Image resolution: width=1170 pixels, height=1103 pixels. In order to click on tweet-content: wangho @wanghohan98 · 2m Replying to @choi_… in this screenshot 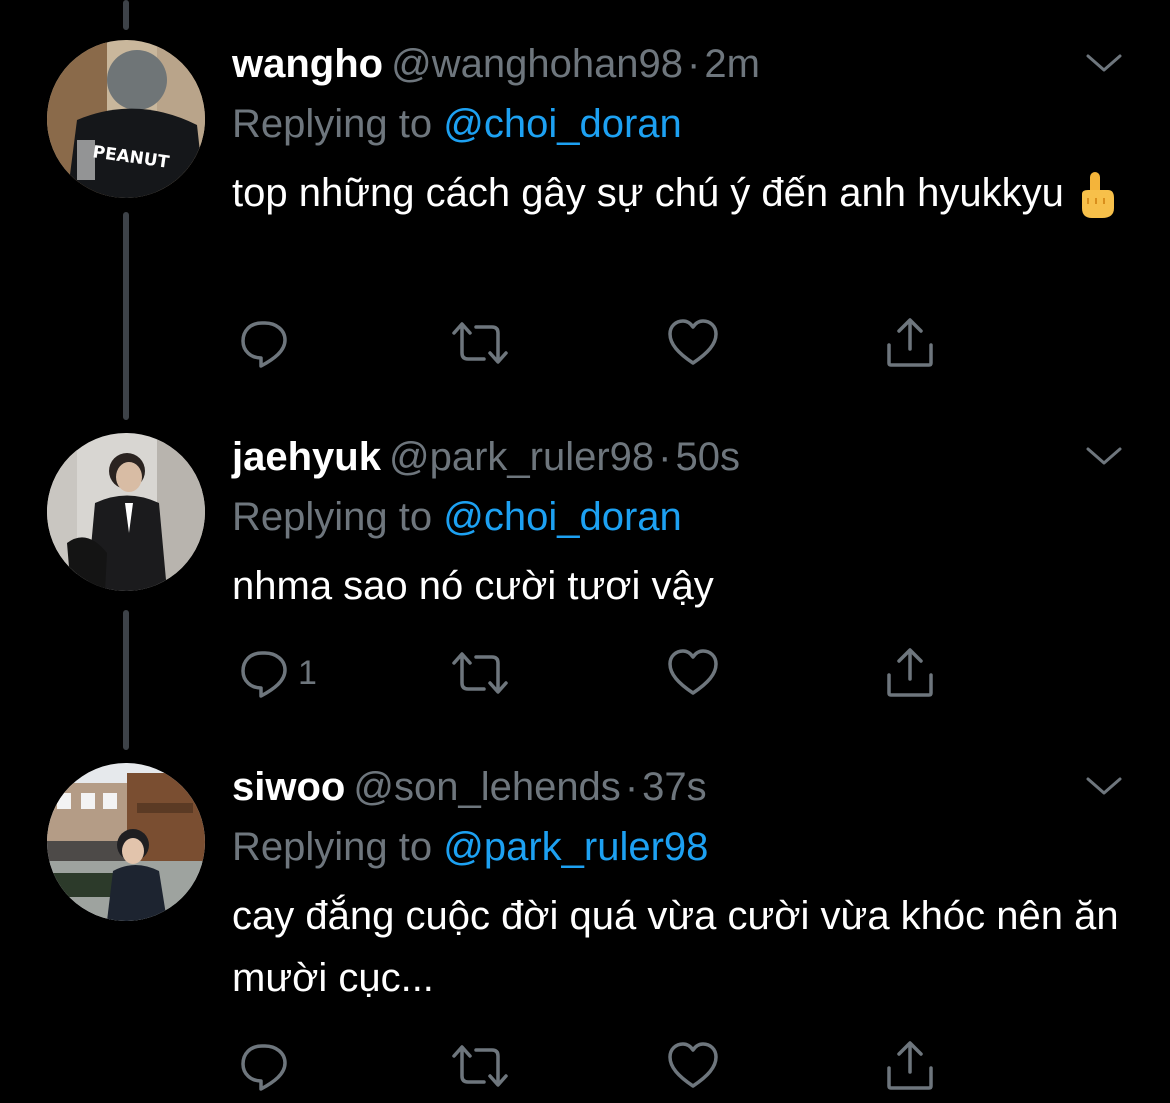, I will do `click(681, 132)`.